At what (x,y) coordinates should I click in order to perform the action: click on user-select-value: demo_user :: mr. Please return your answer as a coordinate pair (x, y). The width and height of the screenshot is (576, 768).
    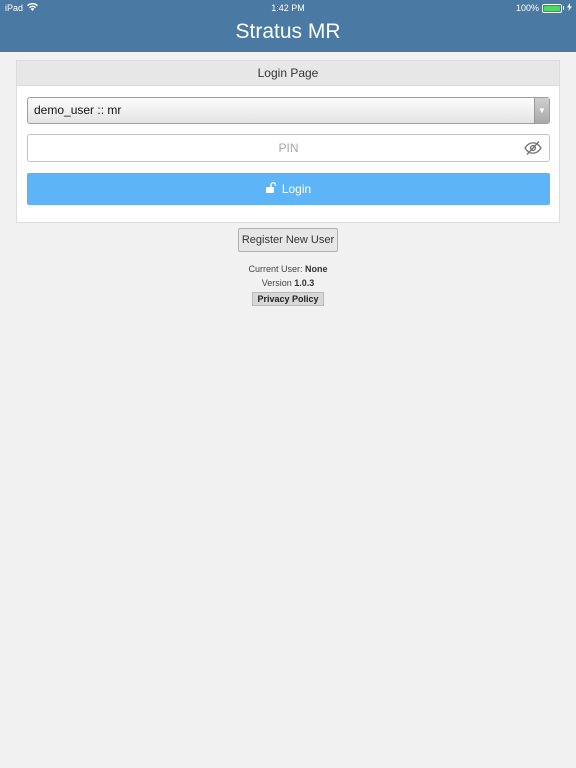
    Looking at the image, I should click on (78, 110).